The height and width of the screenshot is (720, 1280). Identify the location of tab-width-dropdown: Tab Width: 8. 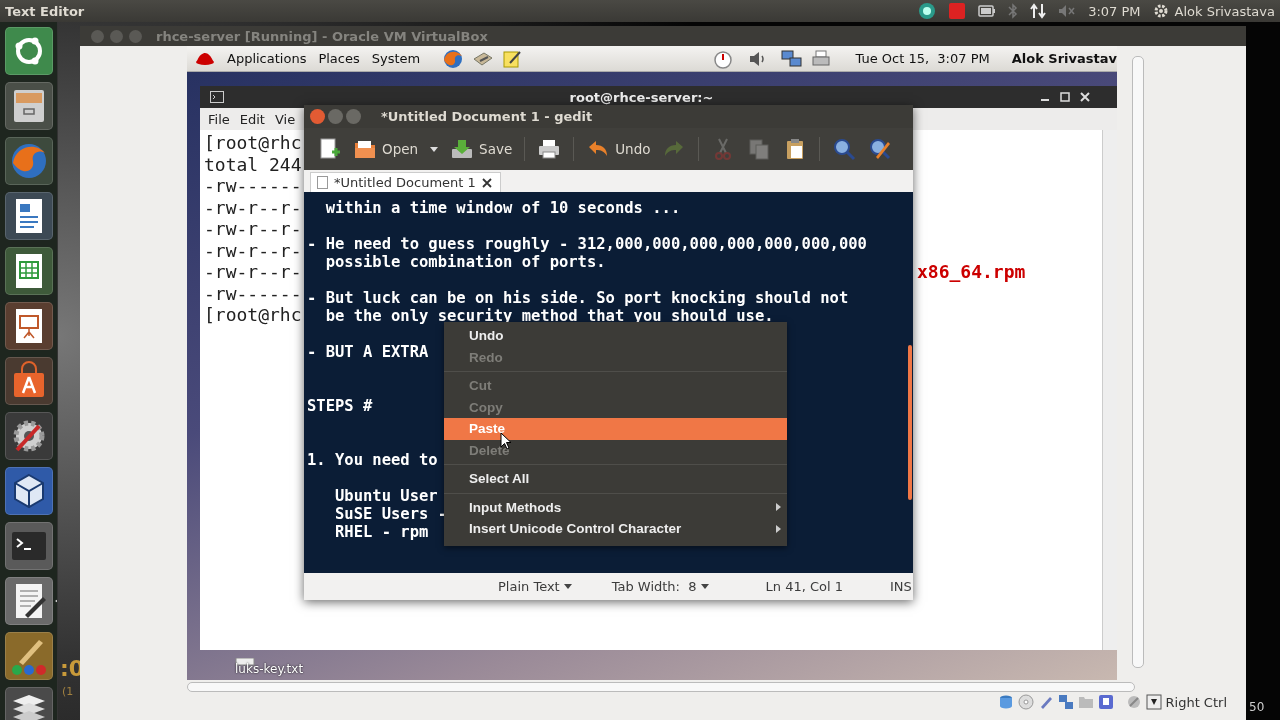
(660, 586).